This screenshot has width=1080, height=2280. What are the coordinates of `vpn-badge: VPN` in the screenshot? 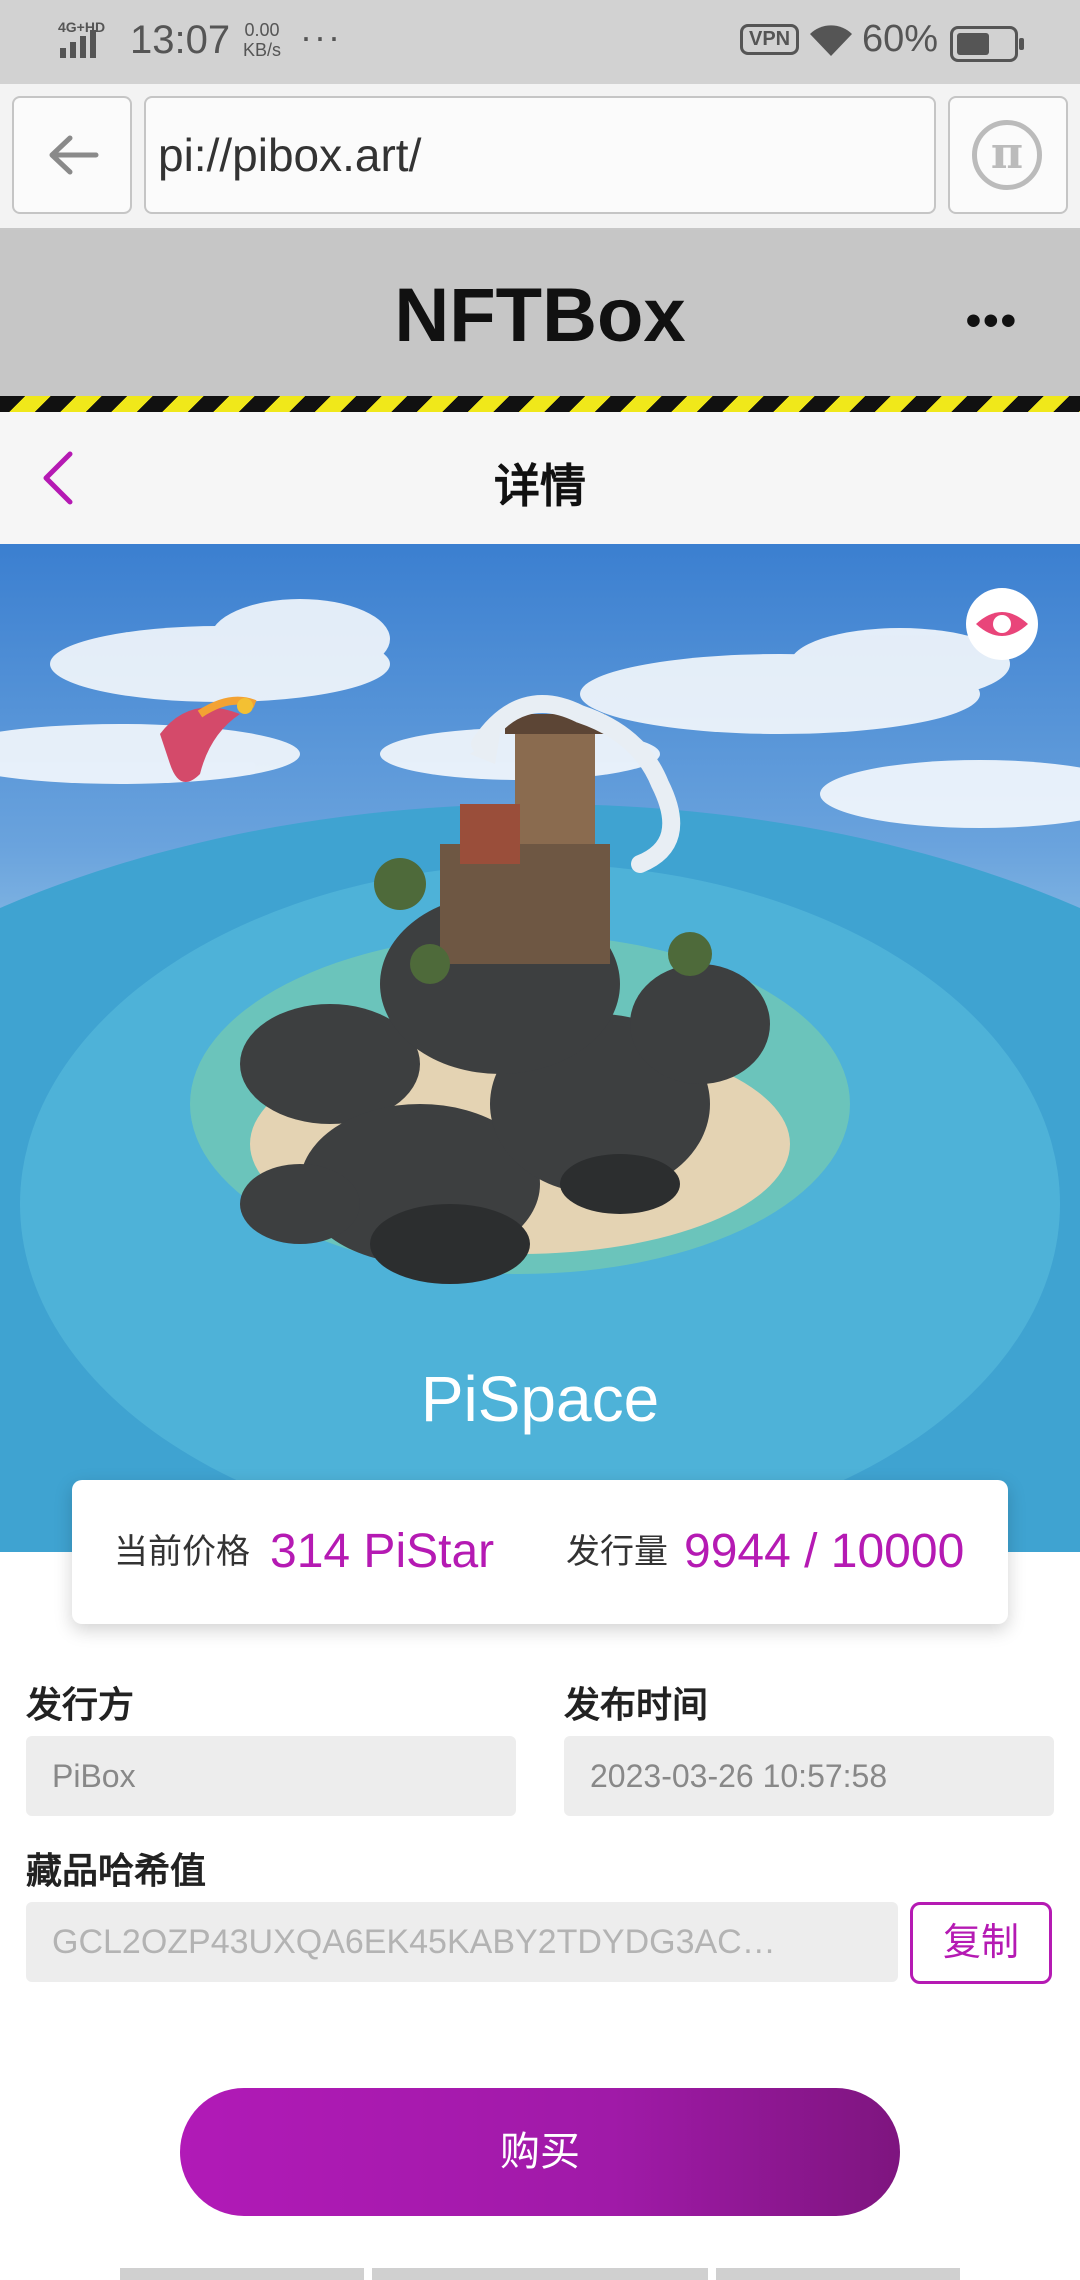 It's located at (770, 39).